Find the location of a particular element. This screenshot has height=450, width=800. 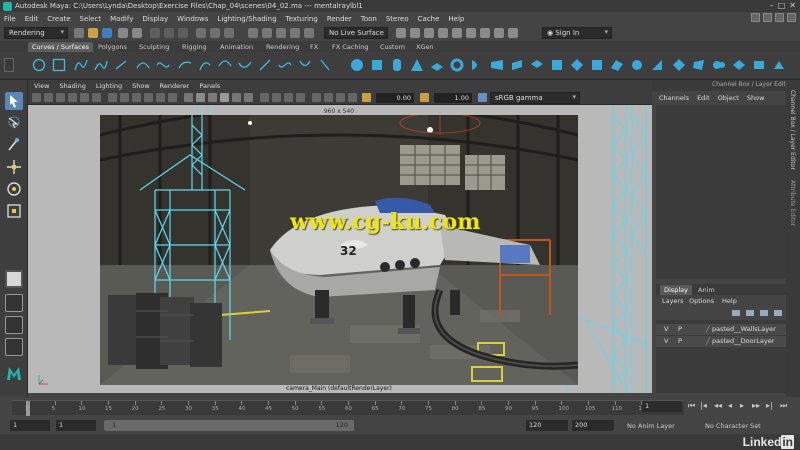

nurbs-cube-icon is located at coordinates (377, 65).